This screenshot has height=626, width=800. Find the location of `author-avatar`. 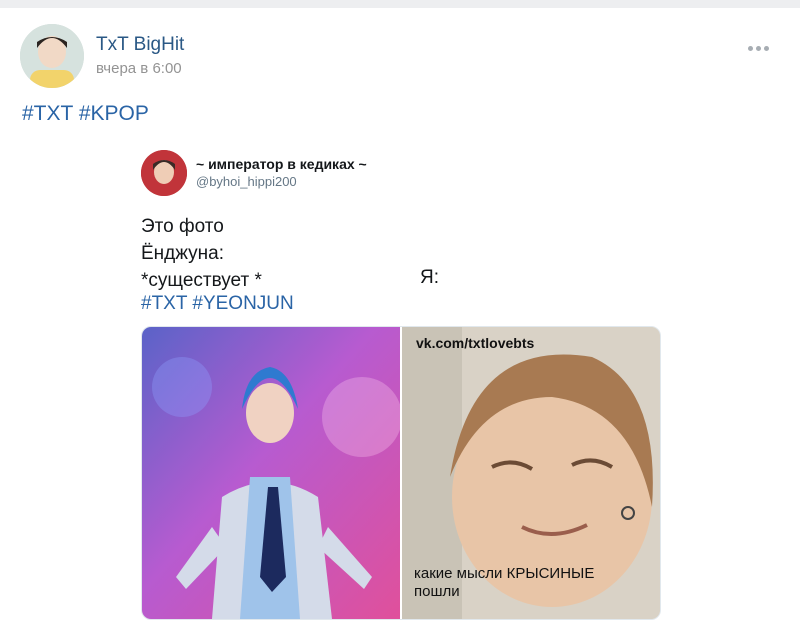

author-avatar is located at coordinates (52, 56).